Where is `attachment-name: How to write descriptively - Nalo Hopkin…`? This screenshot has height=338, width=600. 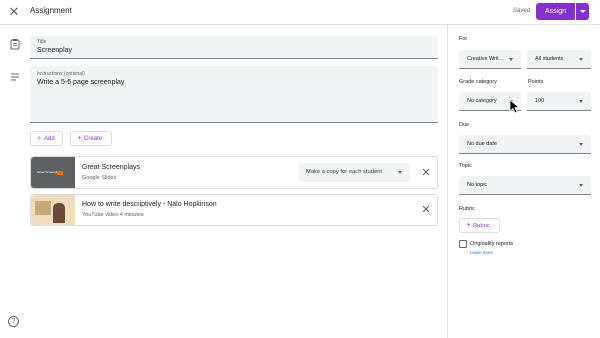 attachment-name: How to write descriptively - Nalo Hopkin… is located at coordinates (149, 204).